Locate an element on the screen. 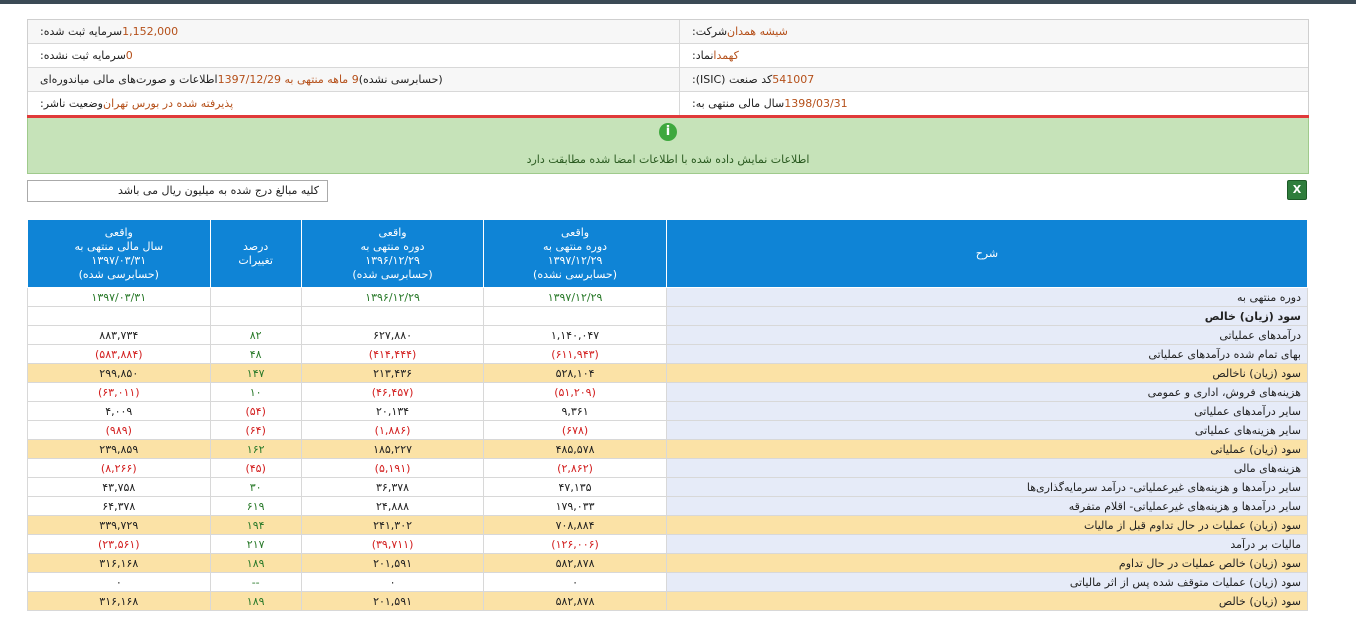 The image size is (1356, 621). row-value: (۸,۲۶۶) is located at coordinates (119, 468).